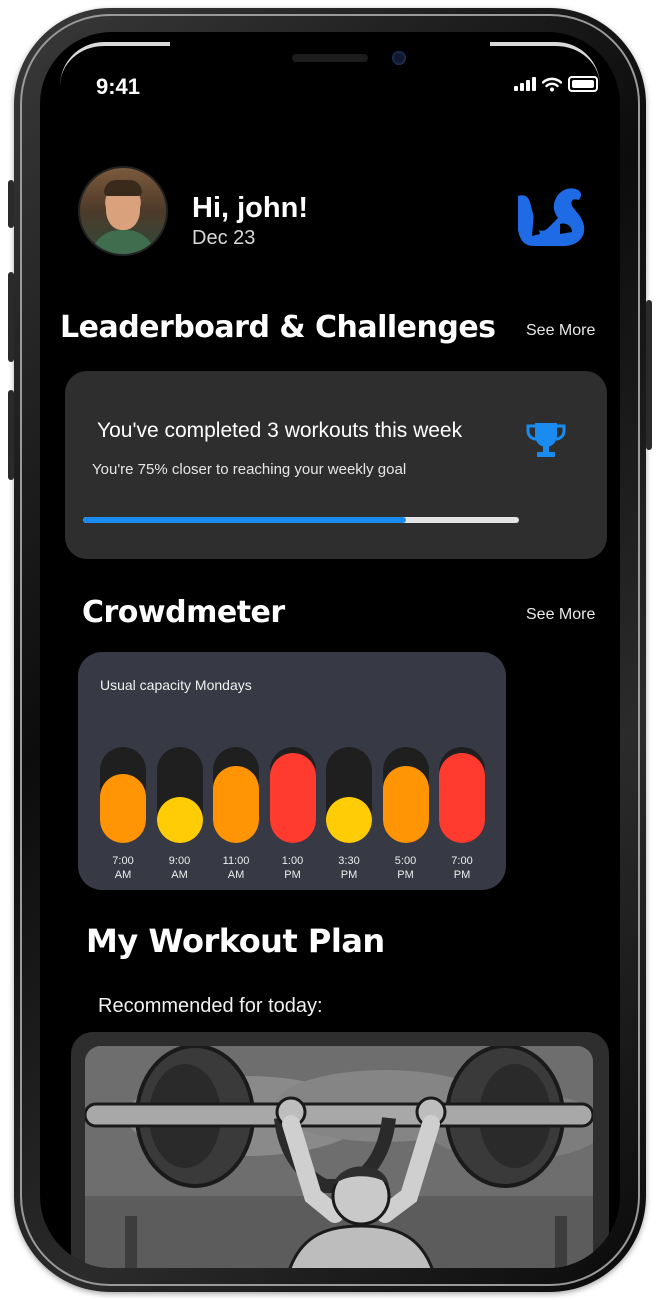 The width and height of the screenshot is (660, 1300). Describe the element at coordinates (525, 84) in the screenshot. I see `signal-icon` at that location.